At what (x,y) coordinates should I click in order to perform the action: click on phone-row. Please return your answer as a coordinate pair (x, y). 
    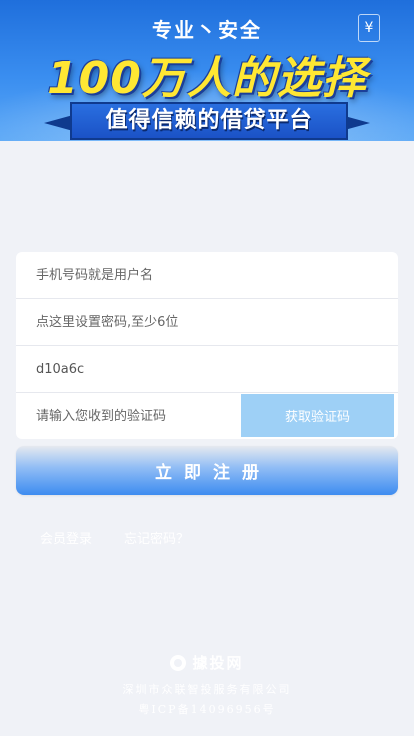
    Looking at the image, I should click on (207, 275).